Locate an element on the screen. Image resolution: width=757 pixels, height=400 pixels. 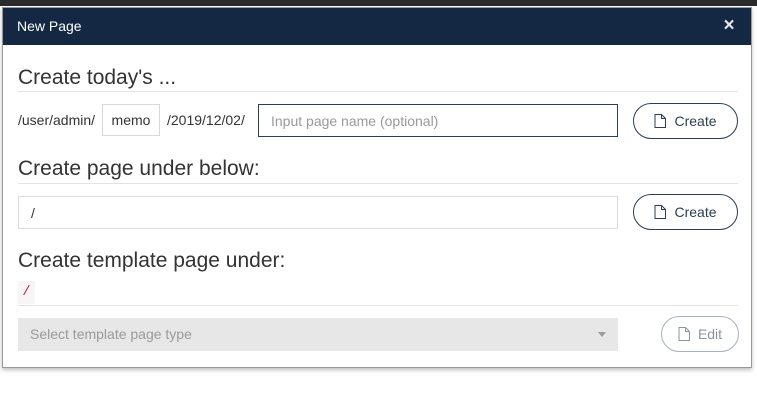
user-path-prefix: /user/admin/ is located at coordinates (57, 120).